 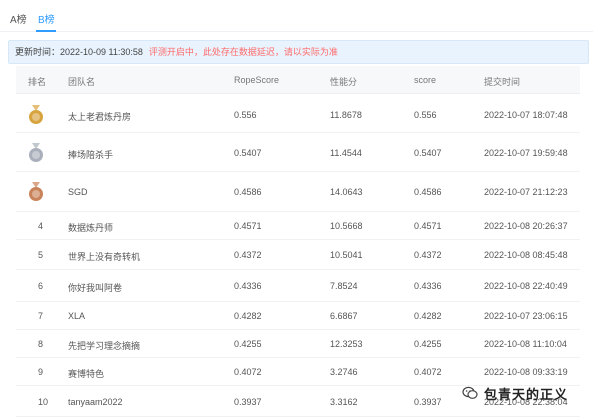 What do you see at coordinates (248, 255) in the screenshot?
I see `ropescore-value: 0.4372` at bounding box center [248, 255].